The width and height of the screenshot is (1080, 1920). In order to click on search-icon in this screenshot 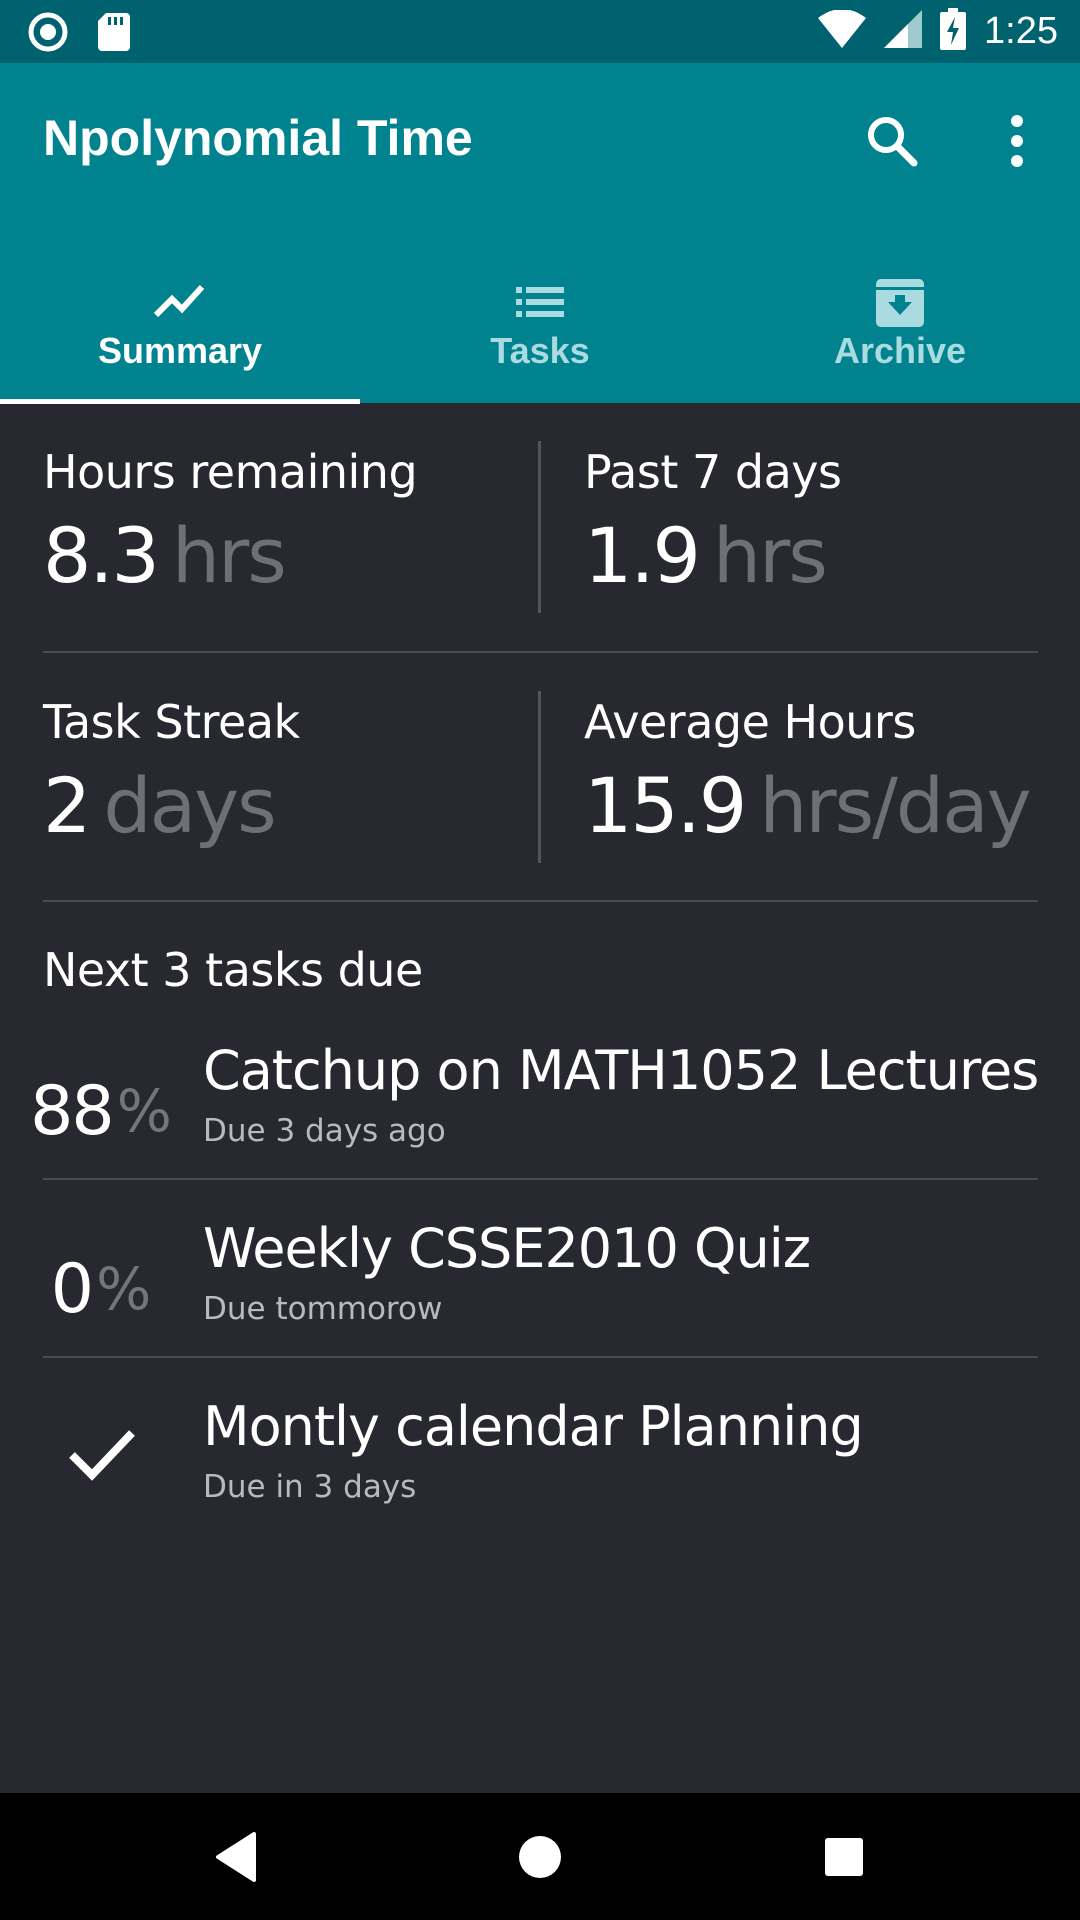, I will do `click(892, 141)`.